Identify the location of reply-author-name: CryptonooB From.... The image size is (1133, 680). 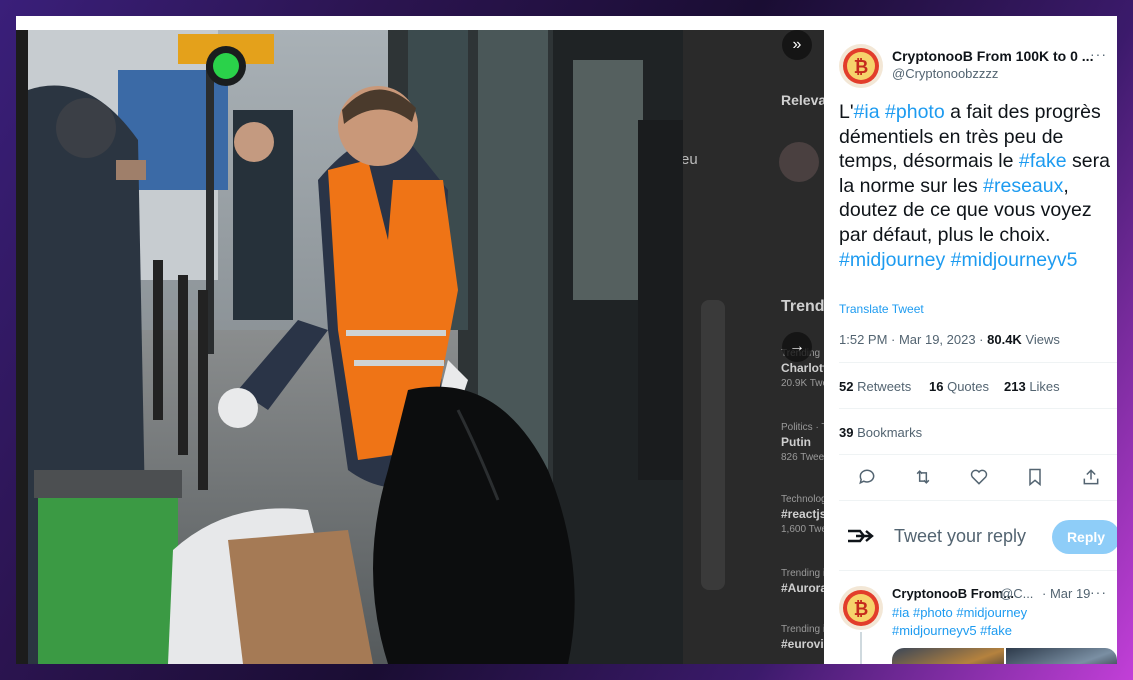
(953, 593).